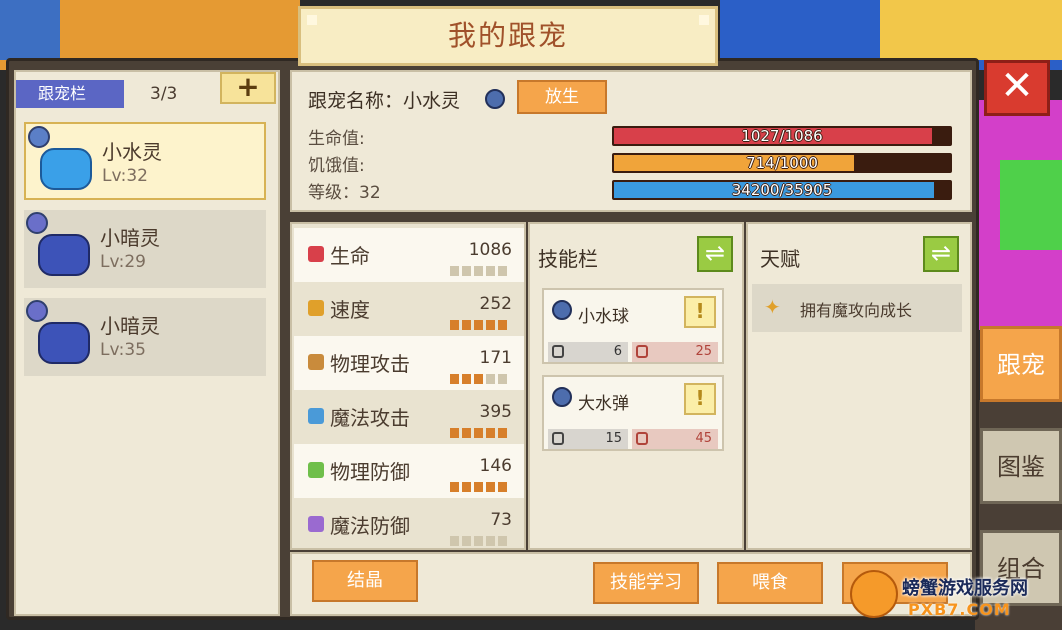 This screenshot has width=1062, height=630. I want to click on title-banner: 我的跟宠, so click(508, 36).